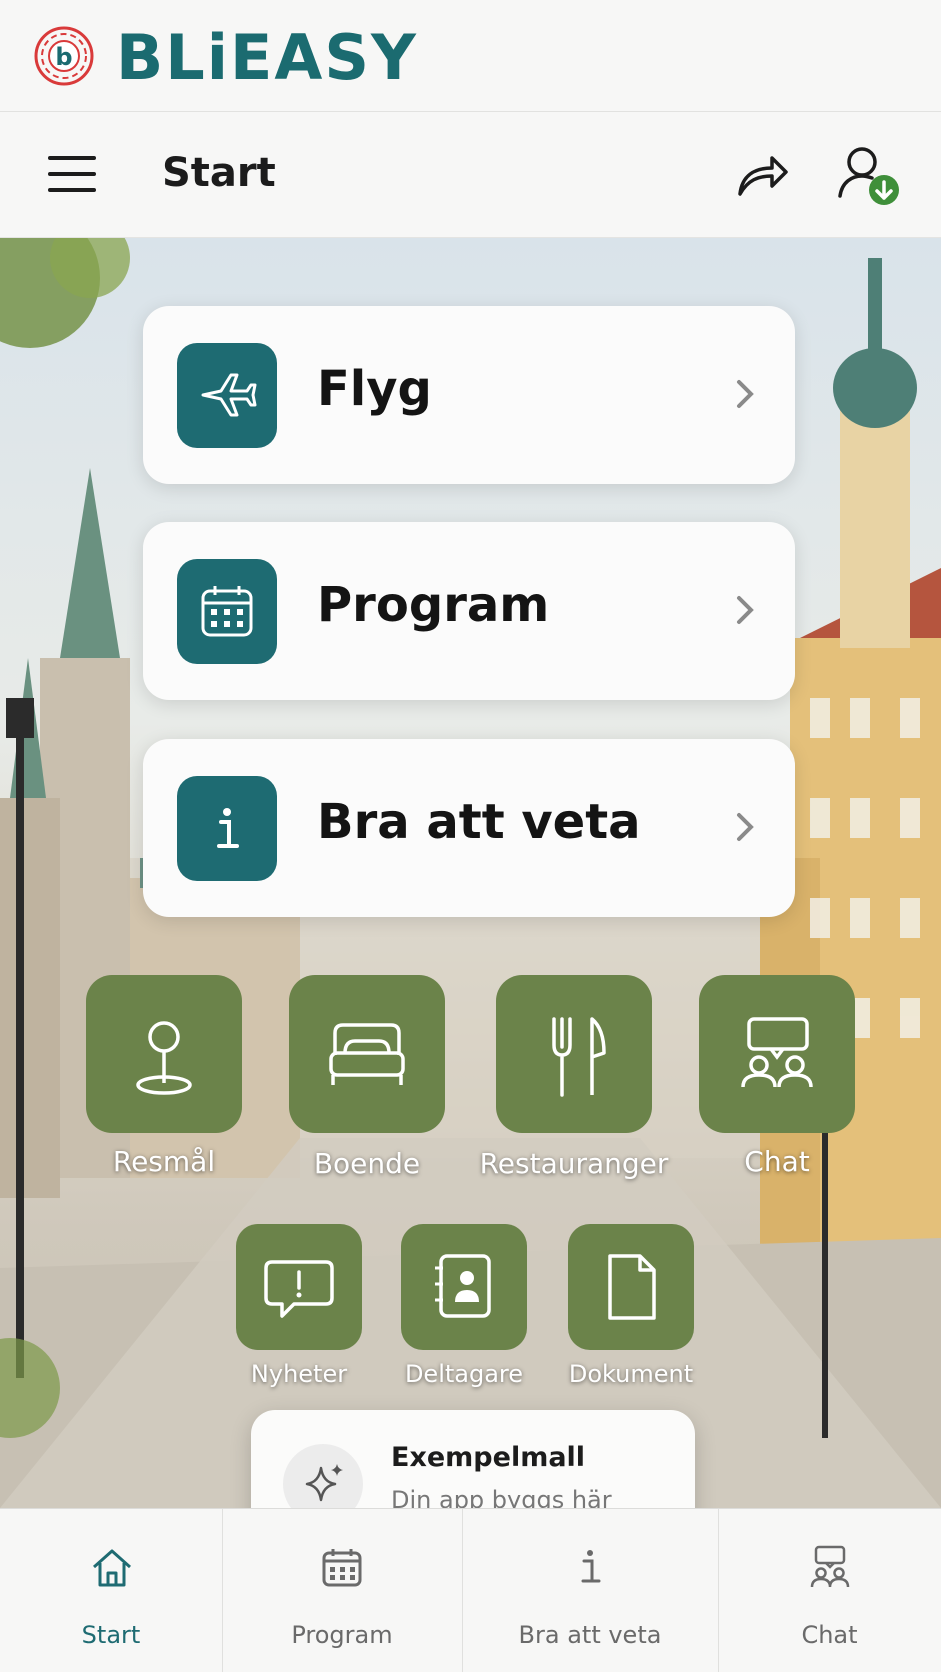 The width and height of the screenshot is (941, 1672). I want to click on airplane-icon, so click(229, 395).